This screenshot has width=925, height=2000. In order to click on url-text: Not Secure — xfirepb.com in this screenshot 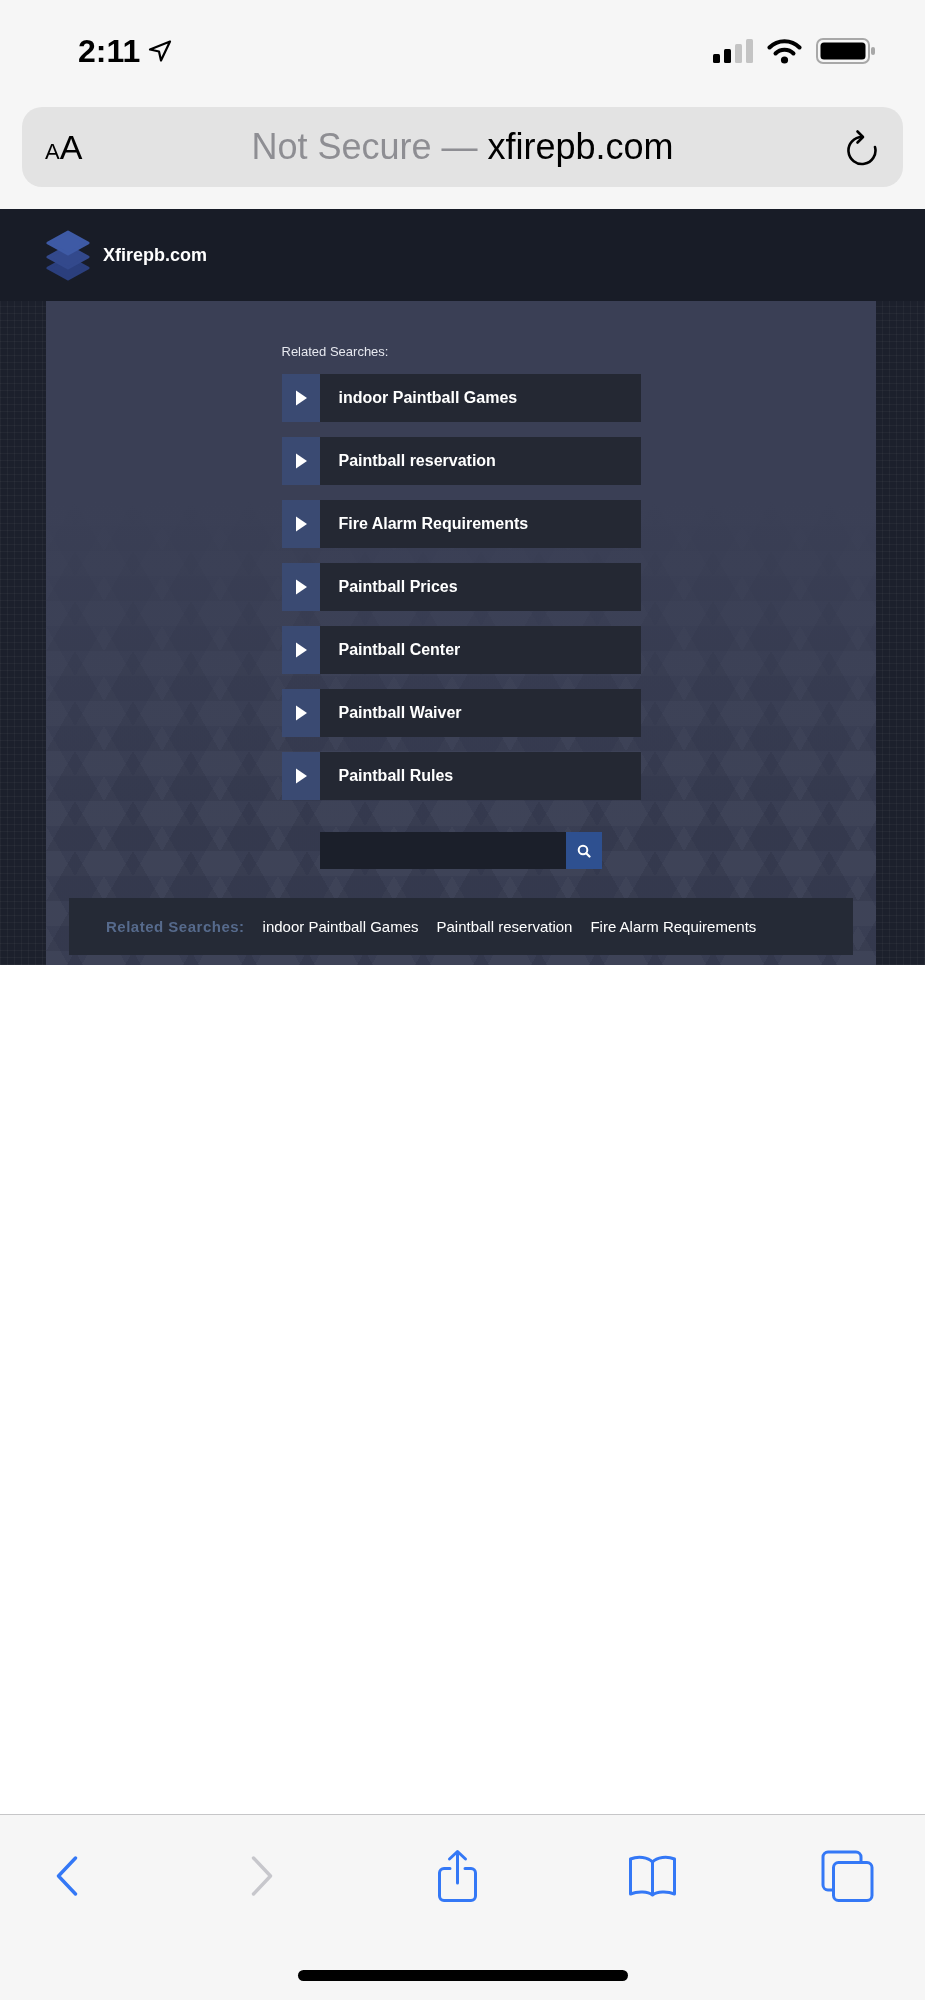, I will do `click(462, 147)`.